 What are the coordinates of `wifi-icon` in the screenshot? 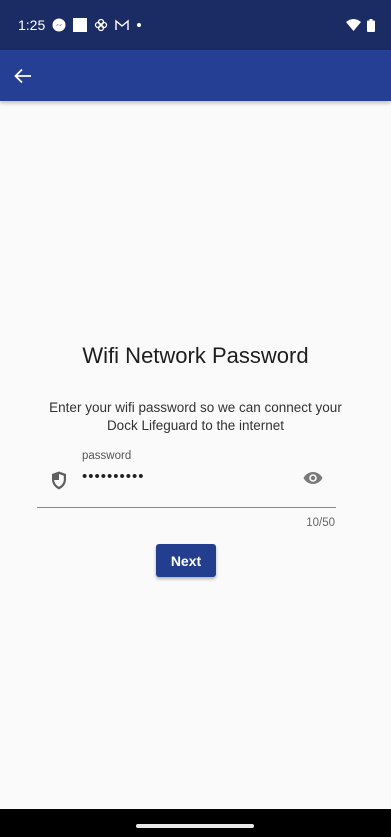 It's located at (353, 25).